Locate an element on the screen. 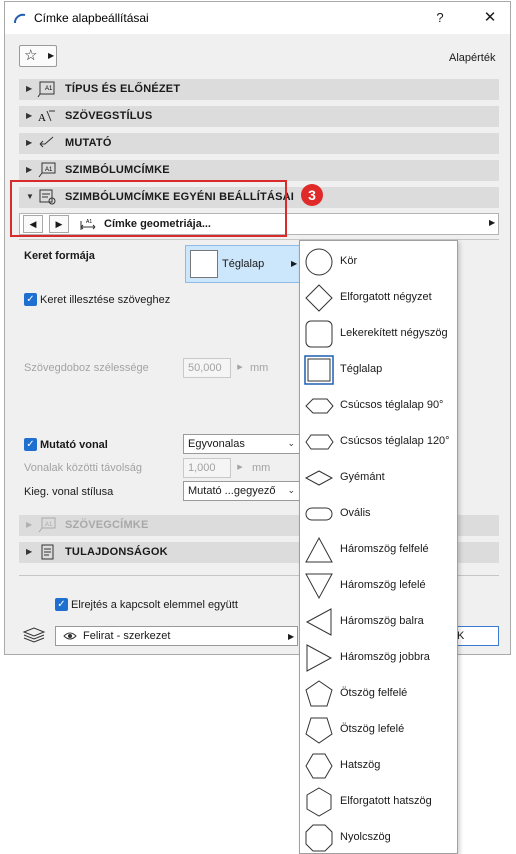 The image size is (516, 854). section-label: TULAJDONSÁGOK is located at coordinates (116, 552).